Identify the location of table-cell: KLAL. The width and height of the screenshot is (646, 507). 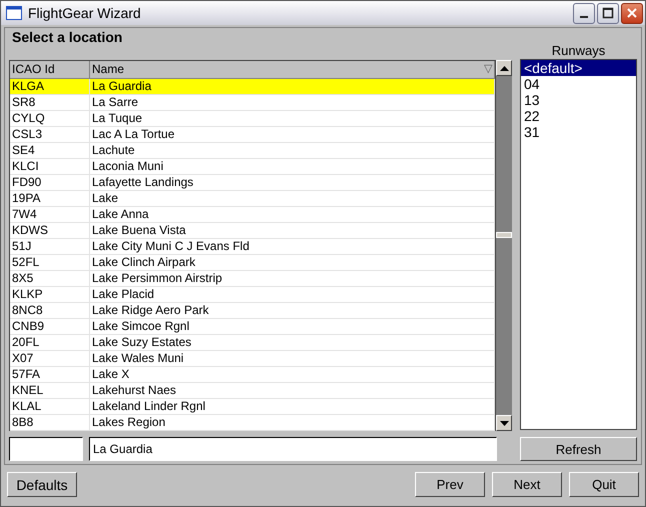
(50, 406).